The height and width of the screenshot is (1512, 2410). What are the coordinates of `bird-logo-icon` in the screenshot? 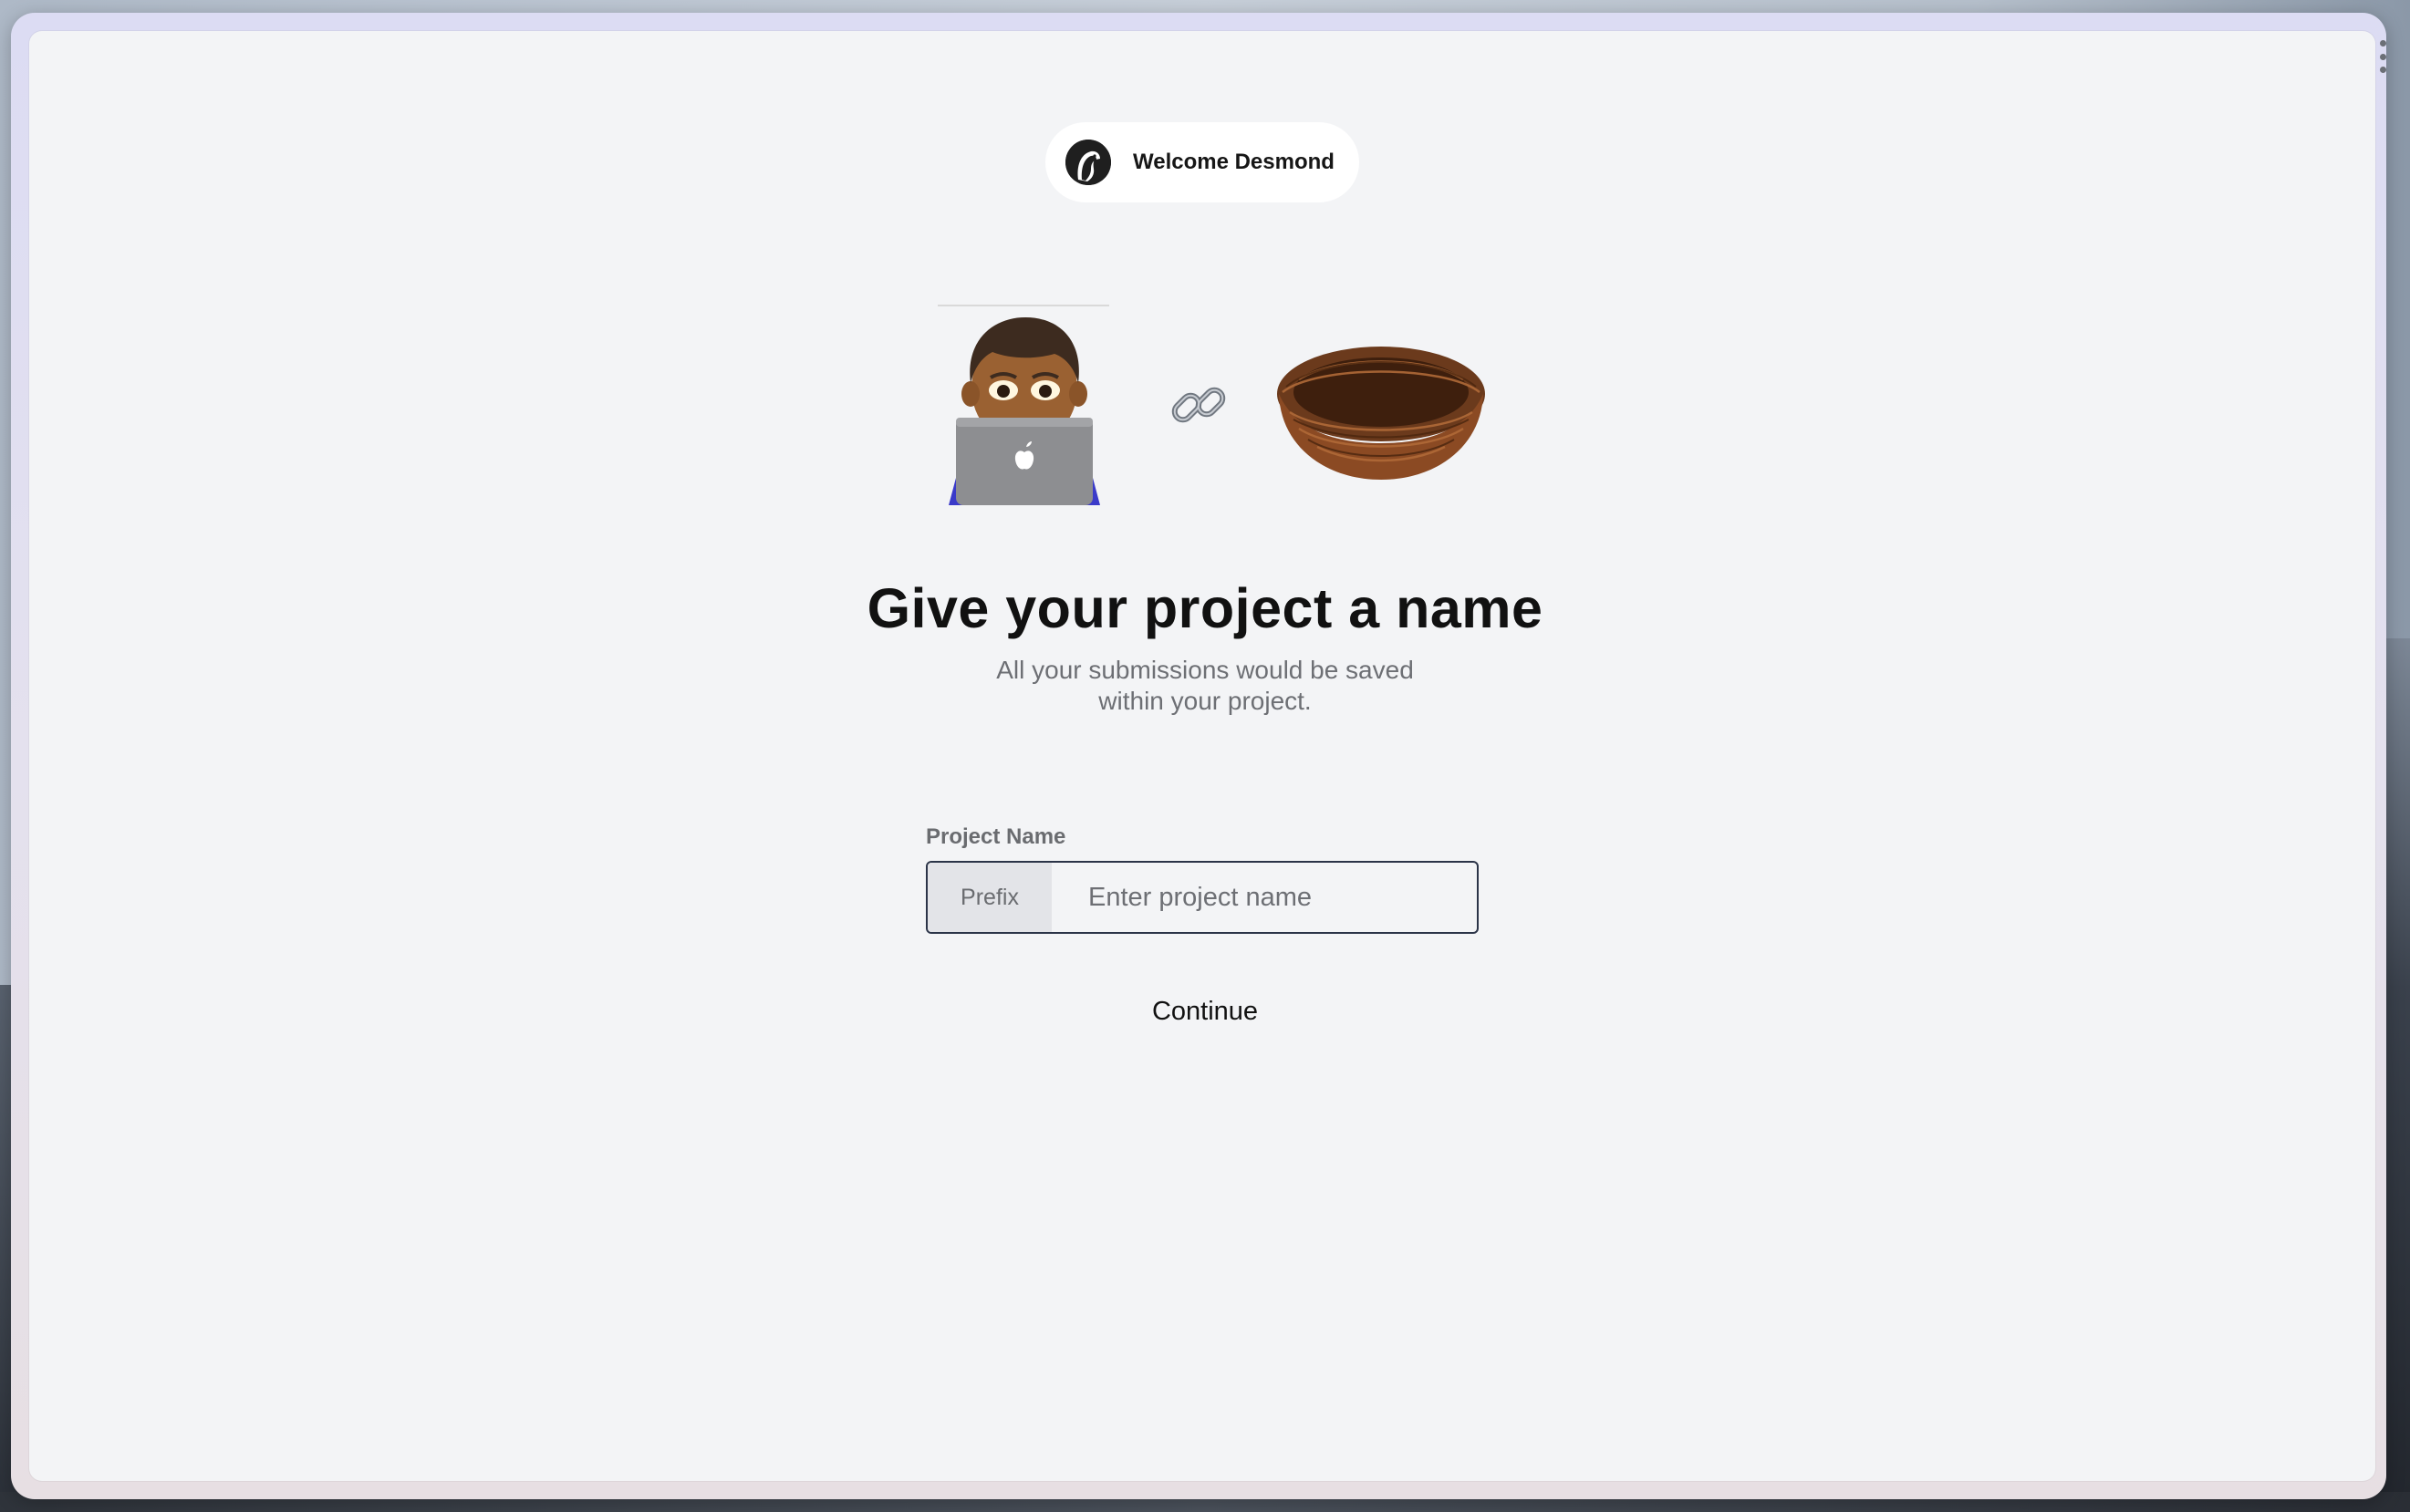 It's located at (1088, 162).